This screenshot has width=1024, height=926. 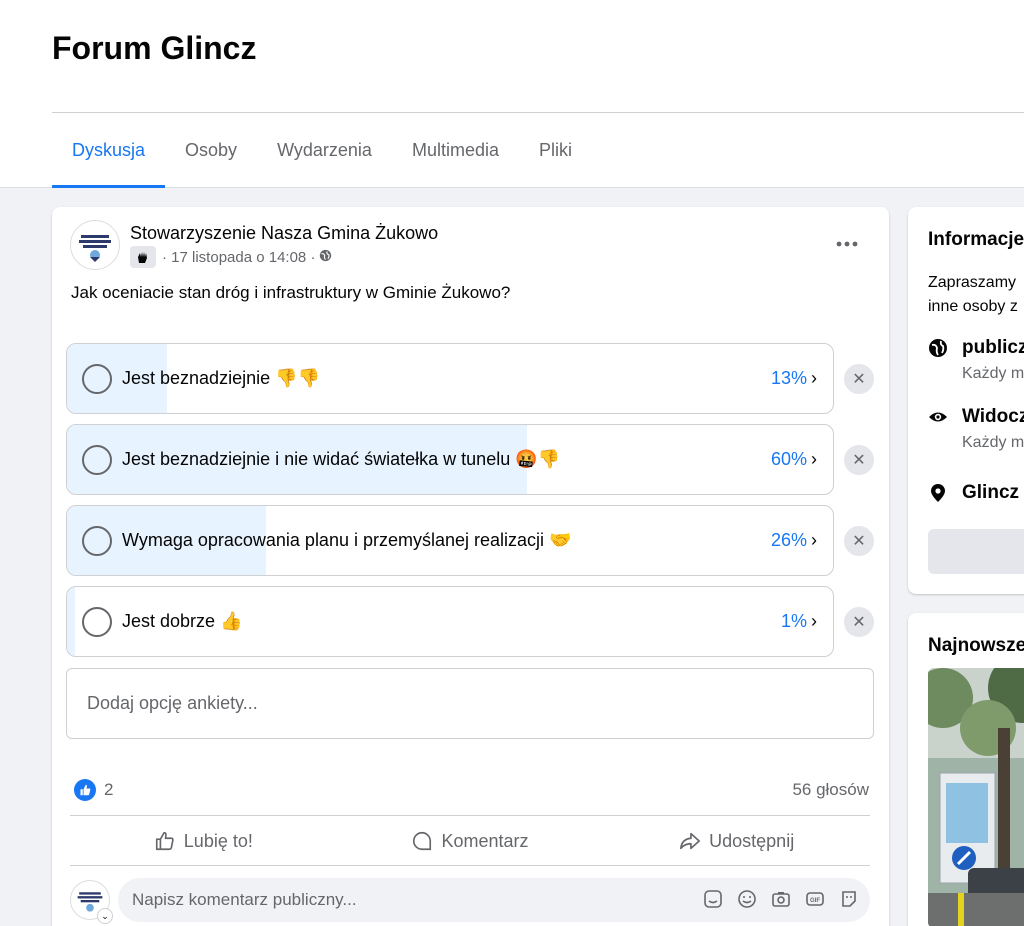 What do you see at coordinates (973, 294) in the screenshot?
I see `info-description: Zapraszamy inne osoby z` at bounding box center [973, 294].